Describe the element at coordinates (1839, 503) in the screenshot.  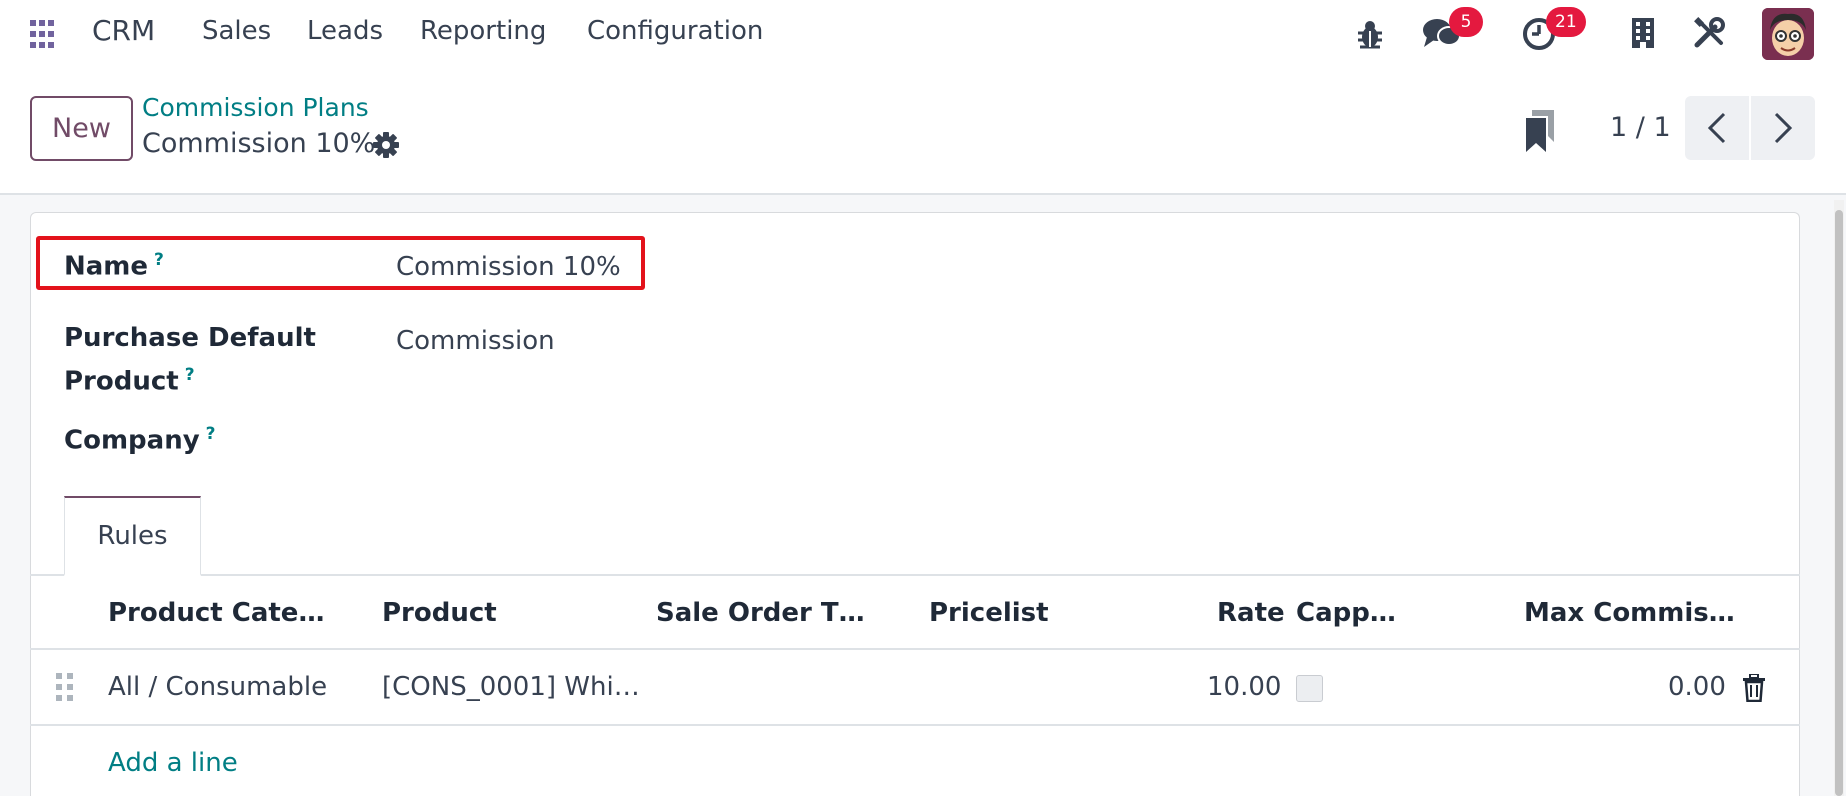
I see `scrollbar-thumb` at that location.